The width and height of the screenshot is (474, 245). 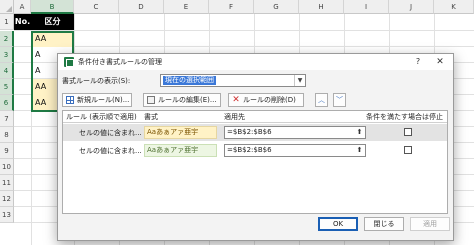 What do you see at coordinates (96, 7) in the screenshot?
I see `column-header-c: C` at bounding box center [96, 7].